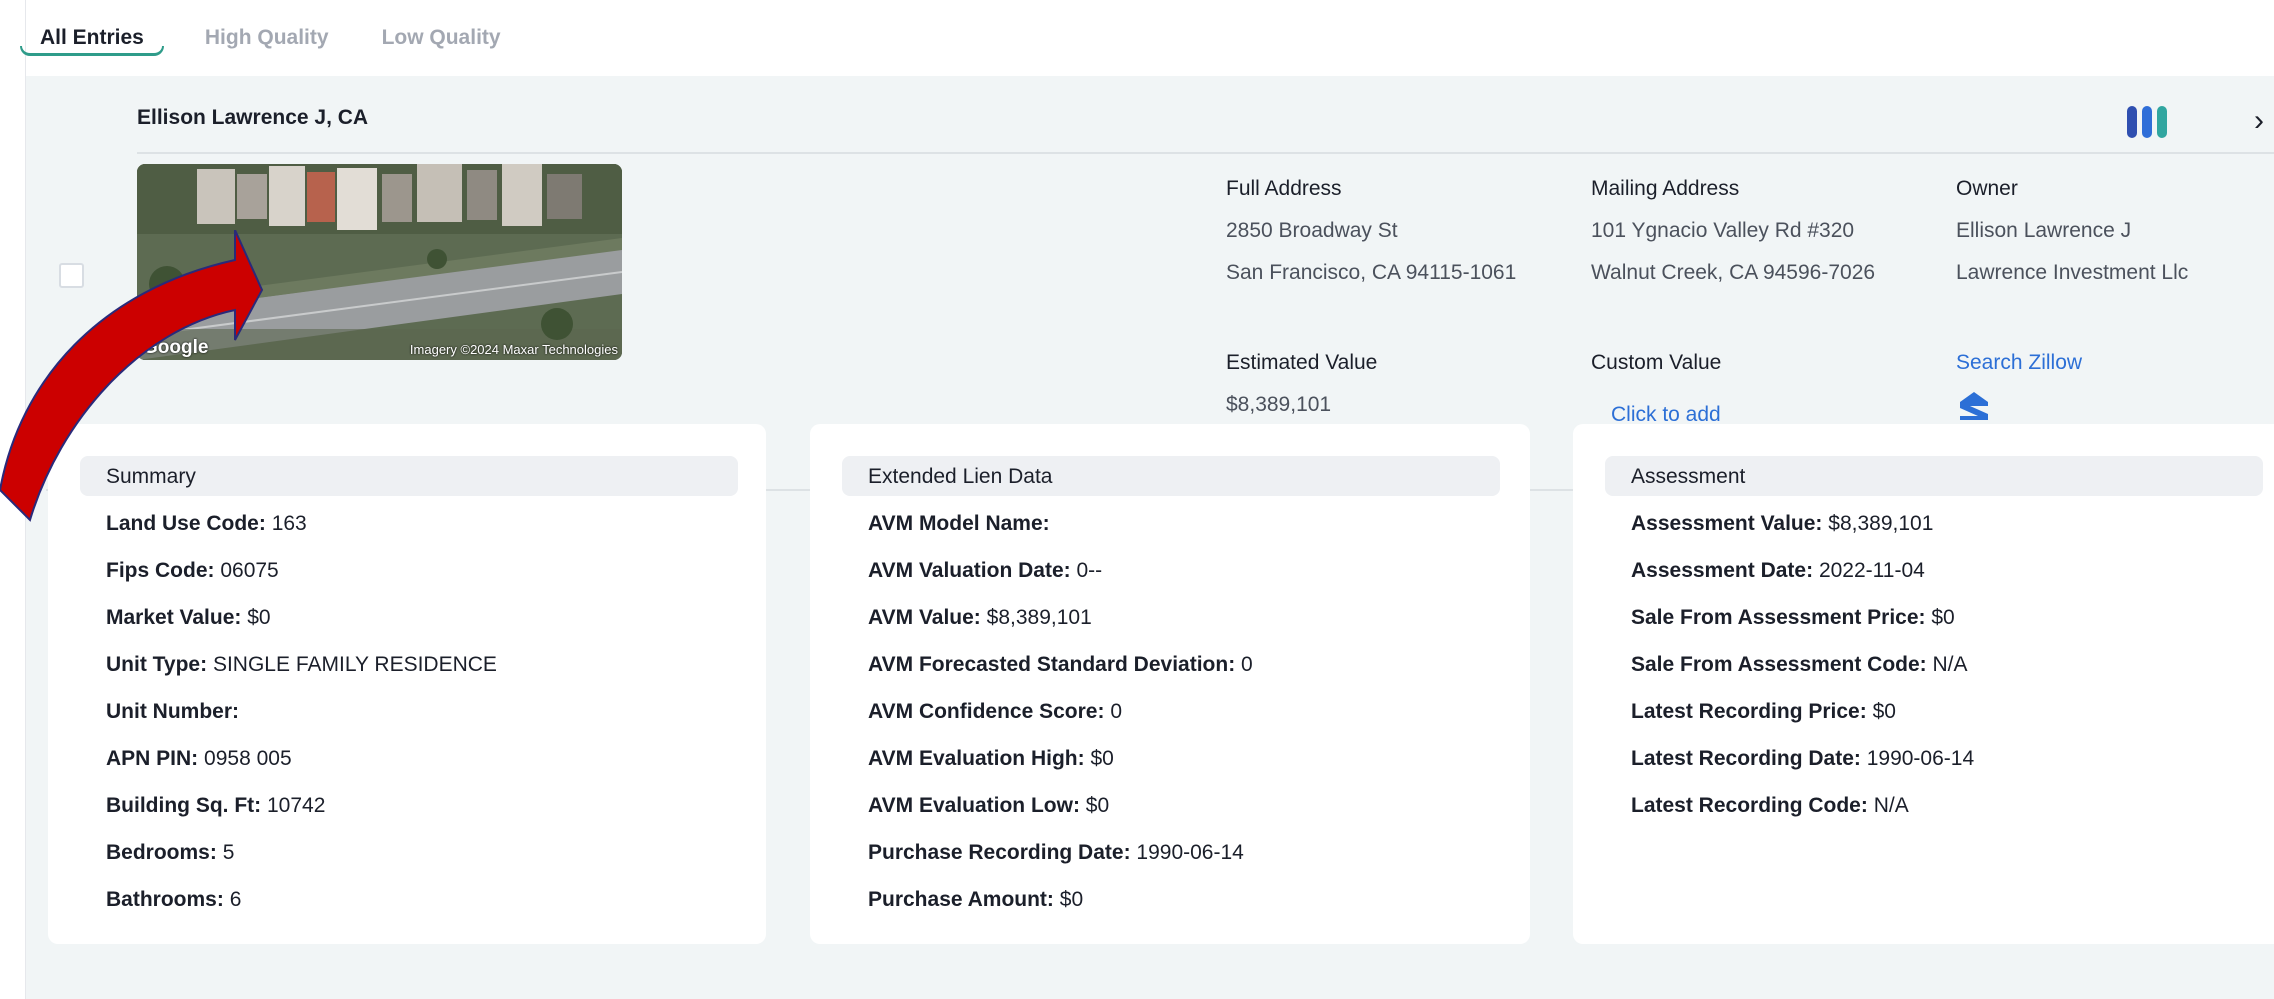 This screenshot has height=999, width=2274. Describe the element at coordinates (1312, 230) in the screenshot. I see `full-address-line1: 2850 Broadway St` at that location.